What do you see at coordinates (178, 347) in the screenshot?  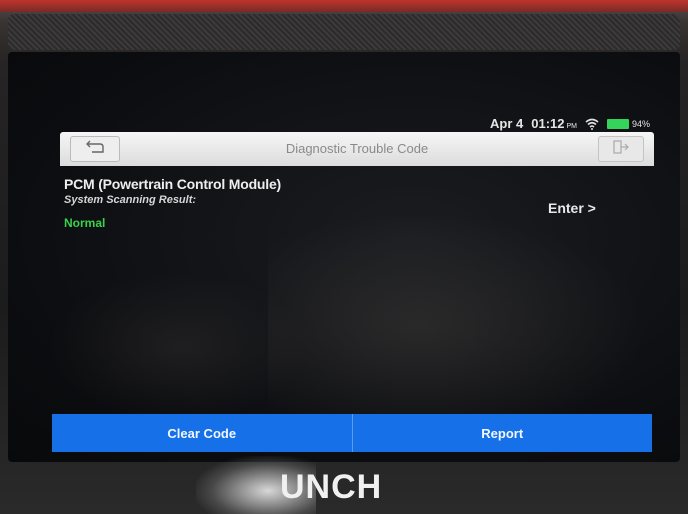 I see `screen-glare-left` at bounding box center [178, 347].